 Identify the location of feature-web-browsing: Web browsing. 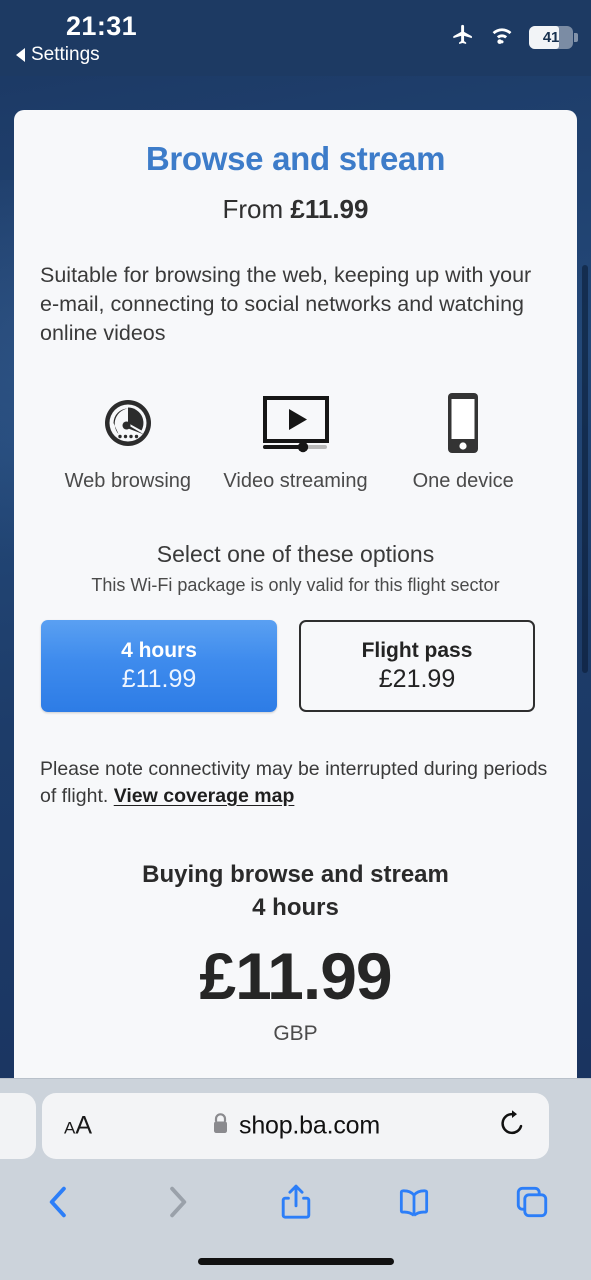
(128, 441).